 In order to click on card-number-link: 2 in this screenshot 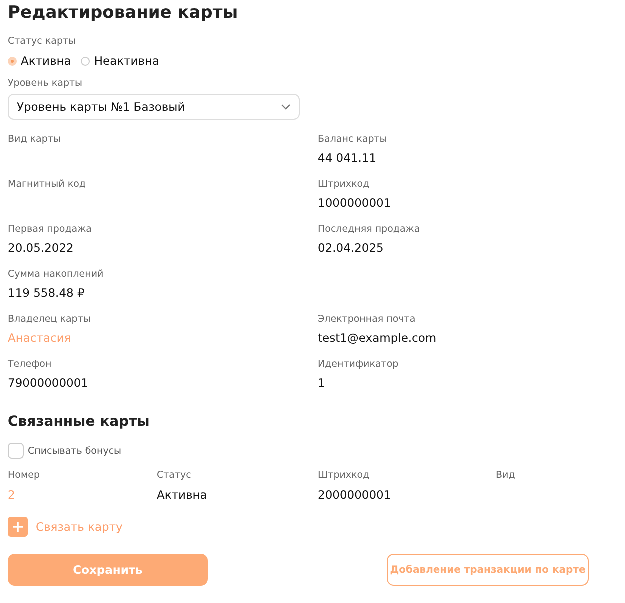, I will do `click(12, 495)`.